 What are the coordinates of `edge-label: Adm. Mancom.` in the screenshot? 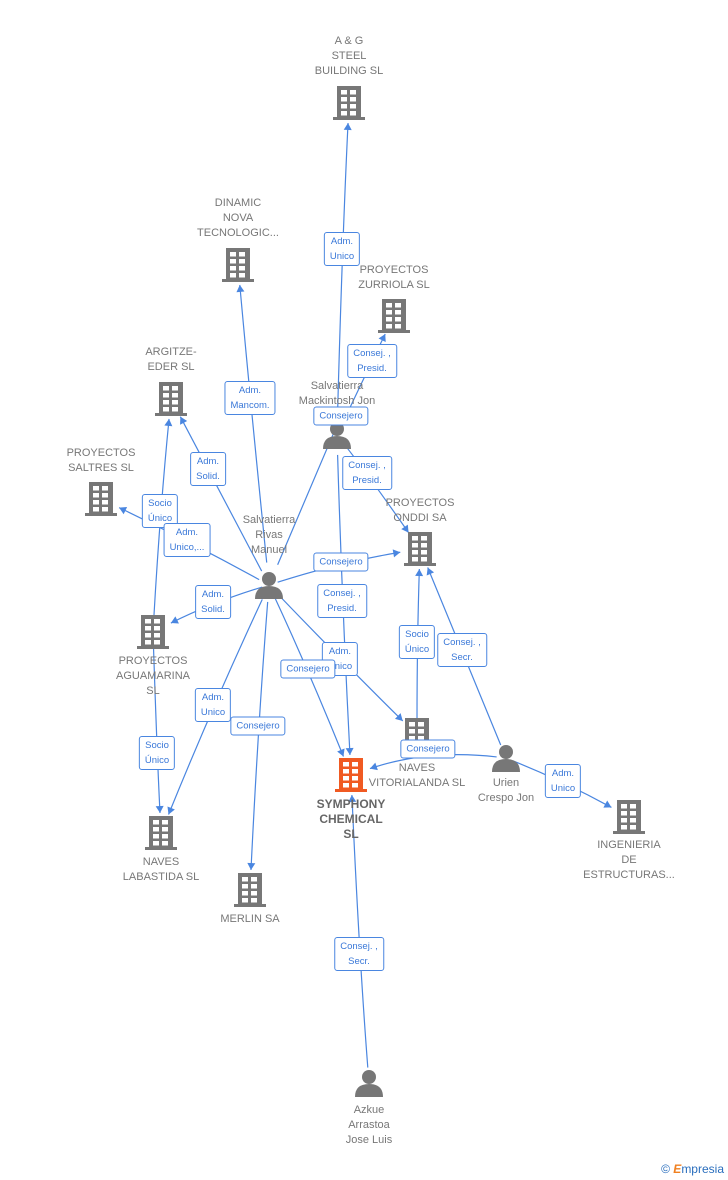 It's located at (250, 398).